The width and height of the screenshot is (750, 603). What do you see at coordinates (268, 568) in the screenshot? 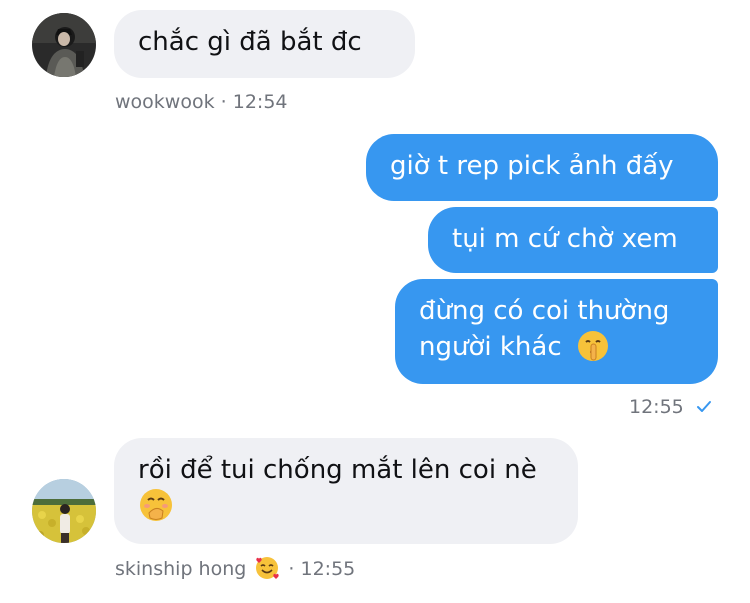
I see `smiling-face-with-hearts-icon` at bounding box center [268, 568].